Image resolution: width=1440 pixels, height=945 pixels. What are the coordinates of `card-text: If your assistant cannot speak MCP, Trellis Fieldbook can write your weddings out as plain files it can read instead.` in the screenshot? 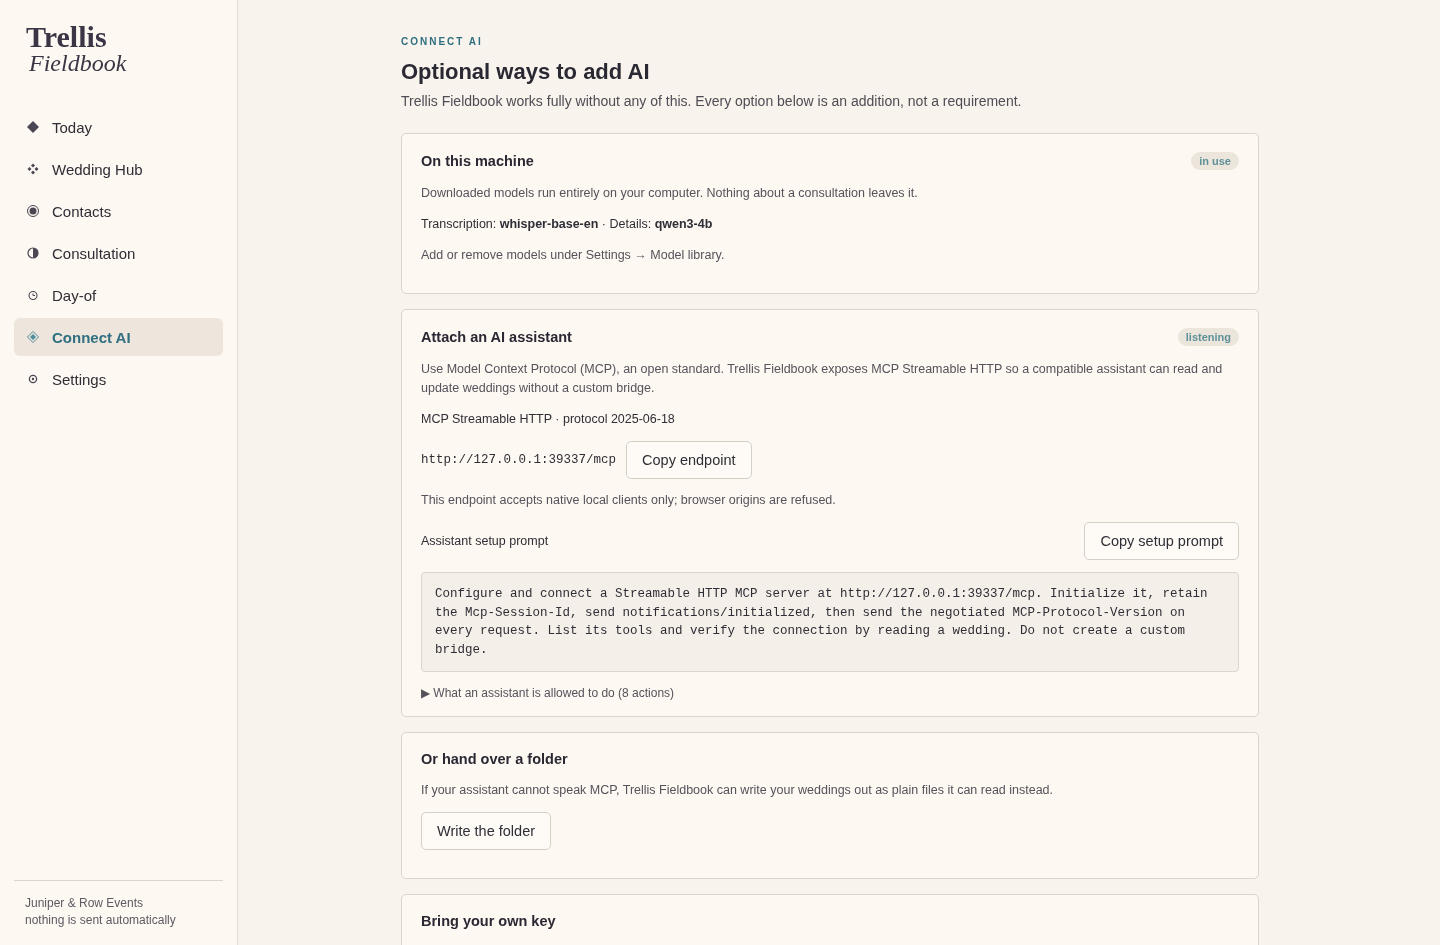 It's located at (738, 790).